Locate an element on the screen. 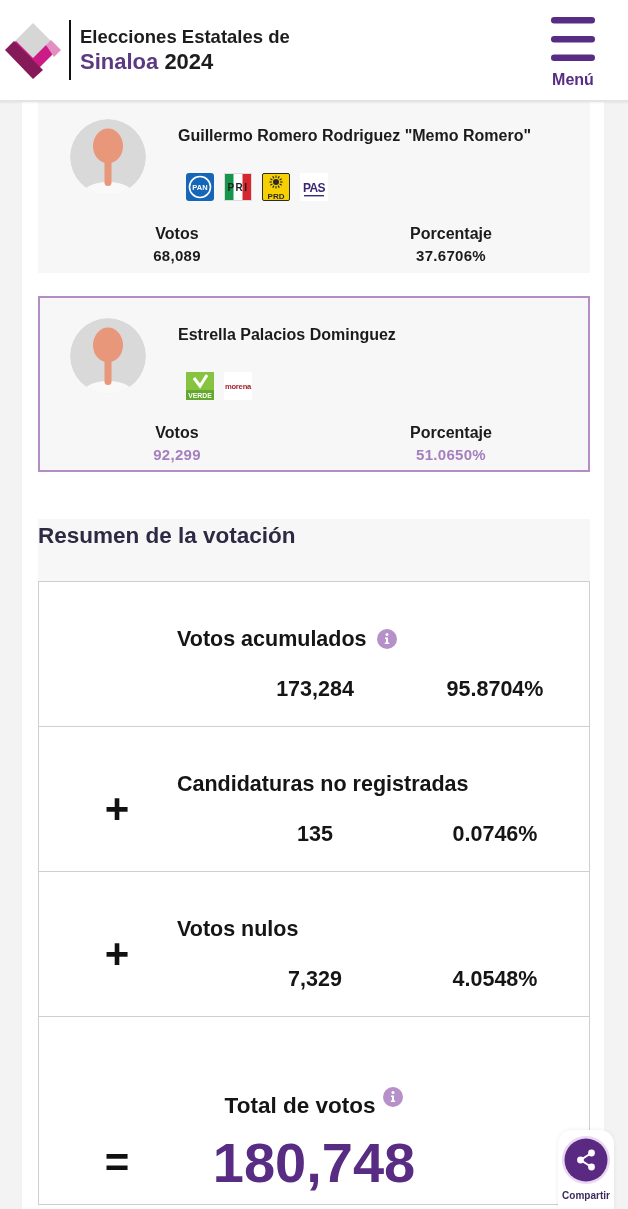  diamond-logo-icon is located at coordinates (33, 50).